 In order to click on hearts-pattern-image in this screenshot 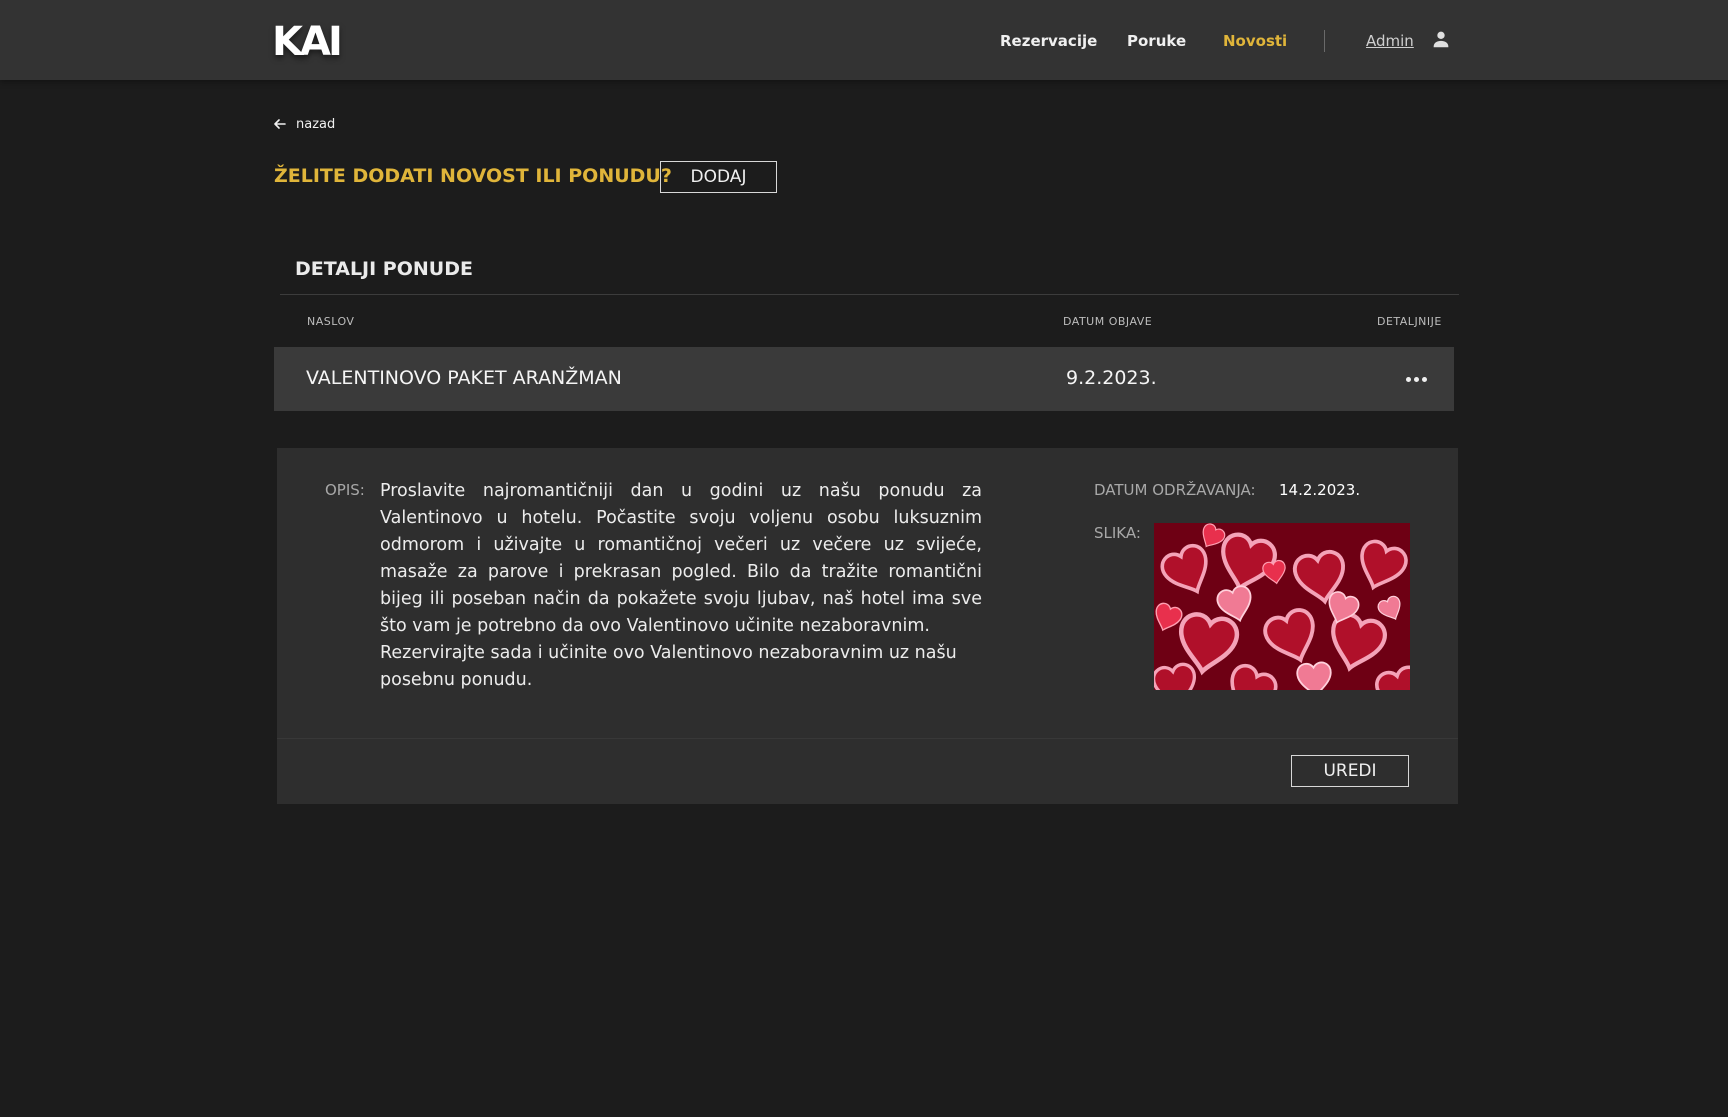, I will do `click(1282, 606)`.